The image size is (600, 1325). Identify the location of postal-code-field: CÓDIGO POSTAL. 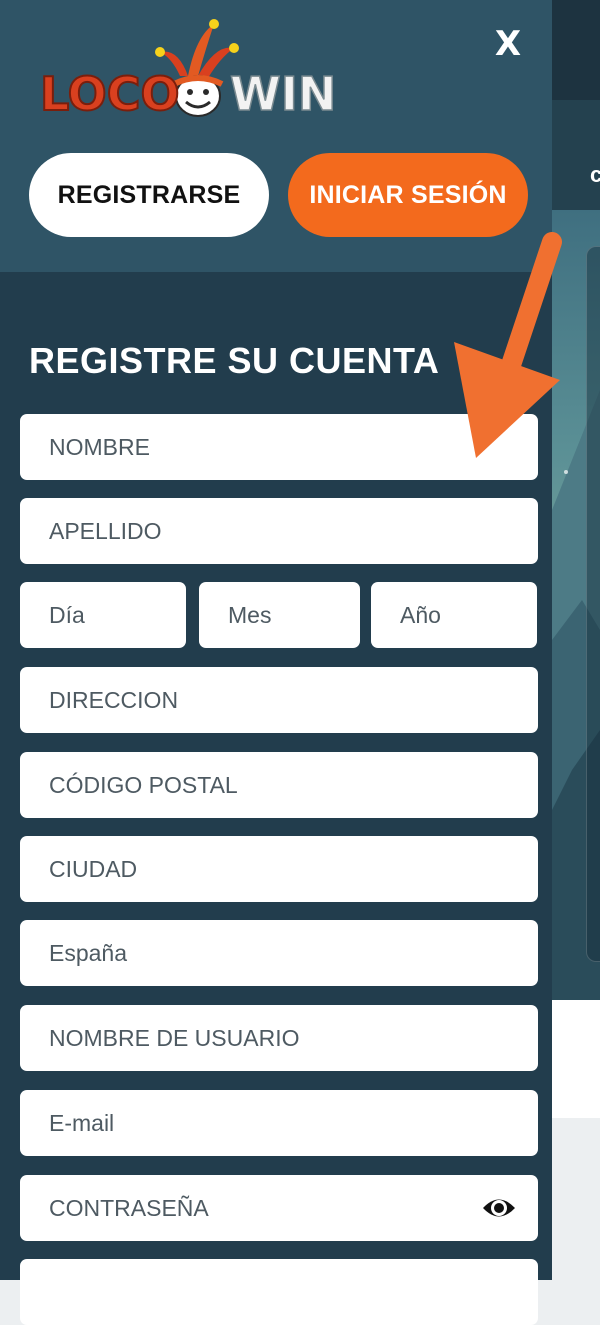
(279, 785).